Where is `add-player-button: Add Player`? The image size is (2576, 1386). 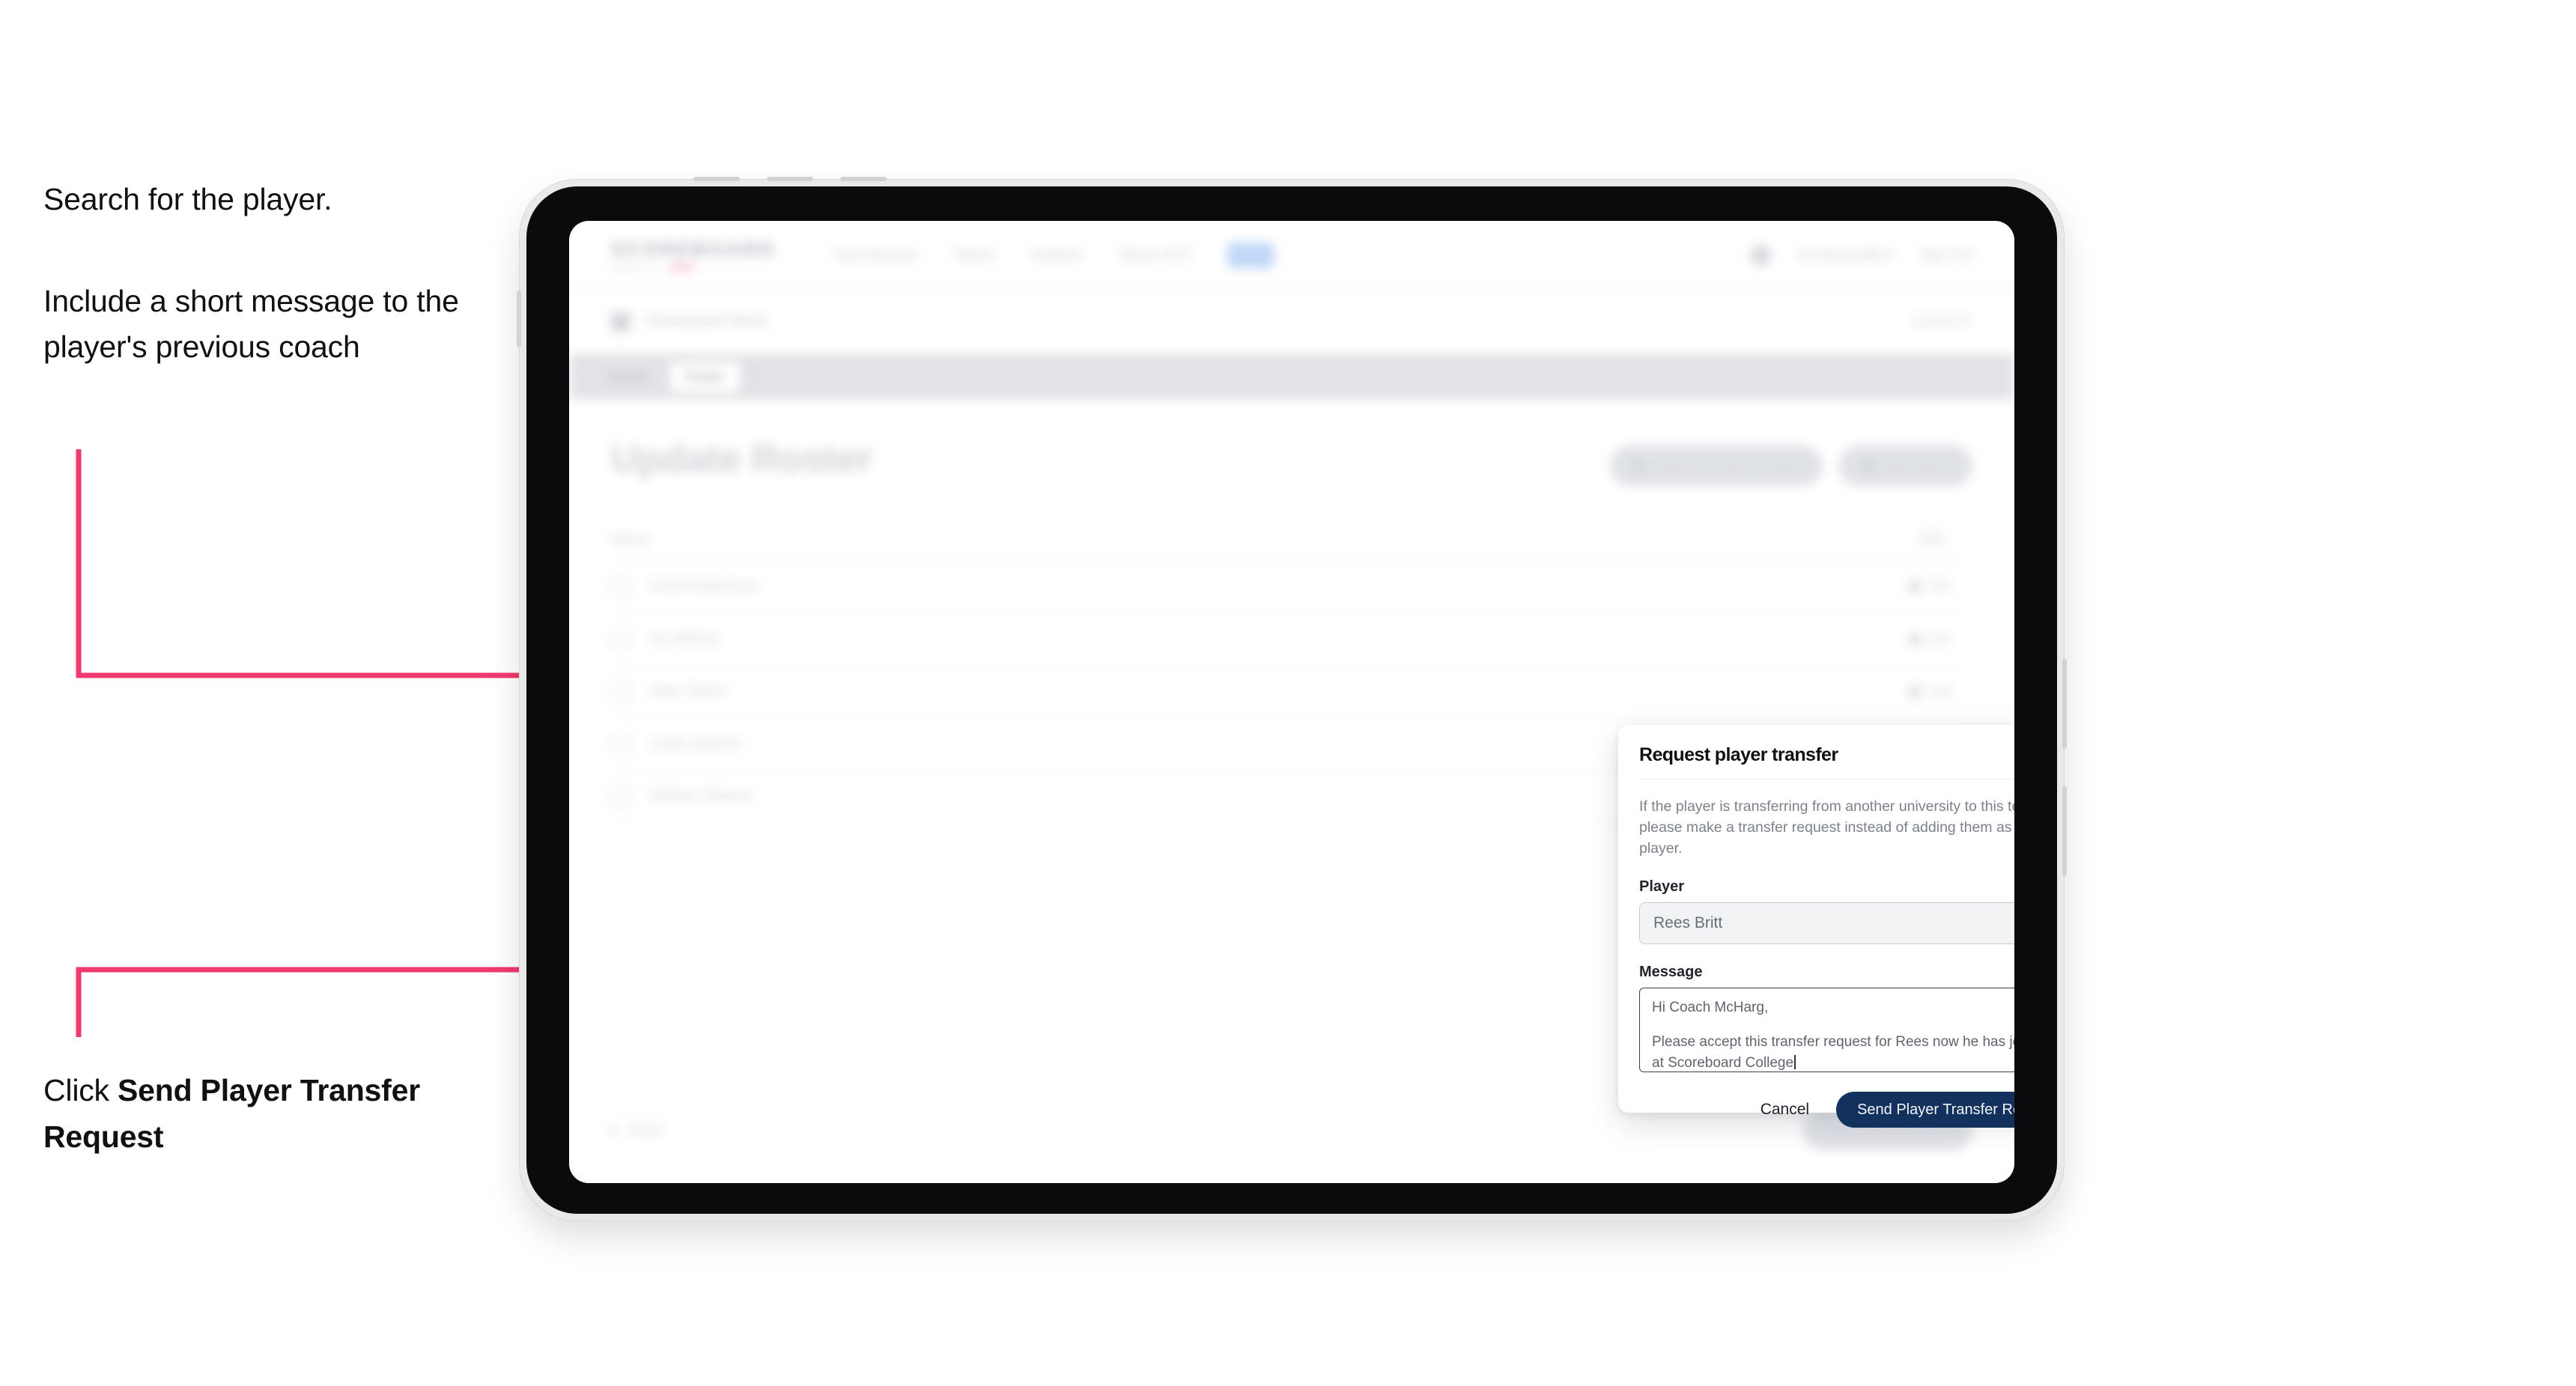 add-player-button: Add Player is located at coordinates (1905, 466).